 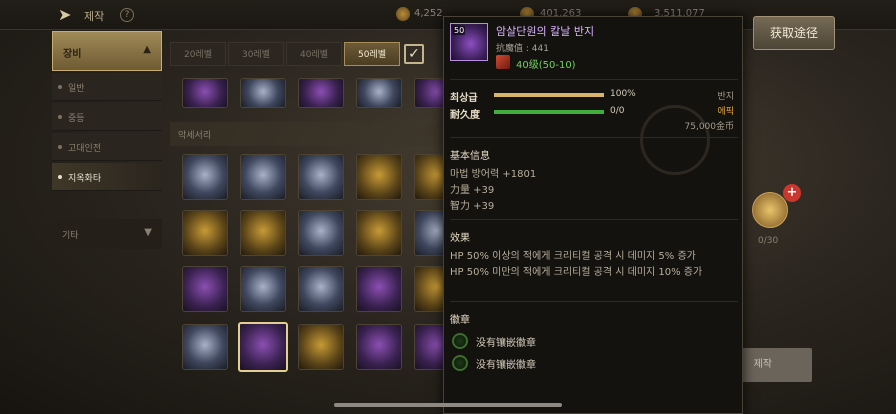 What do you see at coordinates (315, 134) in the screenshot?
I see `section-header` at bounding box center [315, 134].